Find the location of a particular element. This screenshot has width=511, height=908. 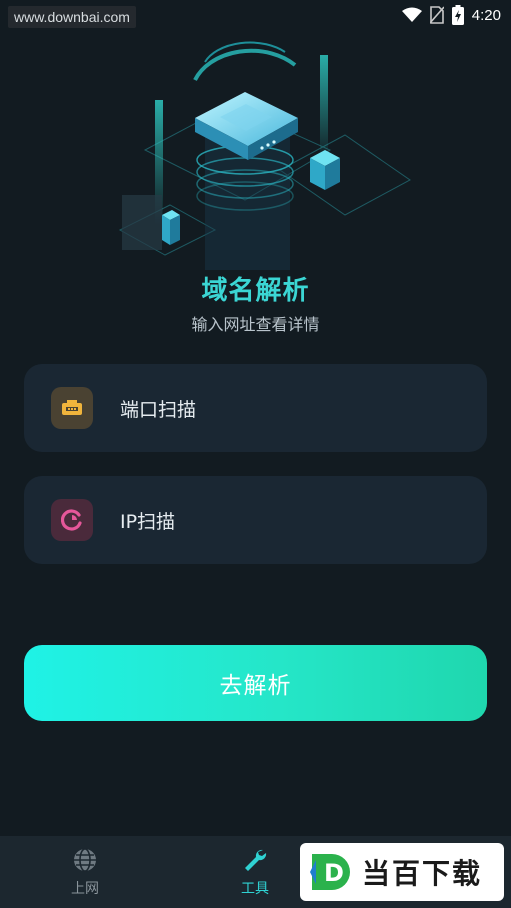

tab-tools-label: 工具 is located at coordinates (255, 888).